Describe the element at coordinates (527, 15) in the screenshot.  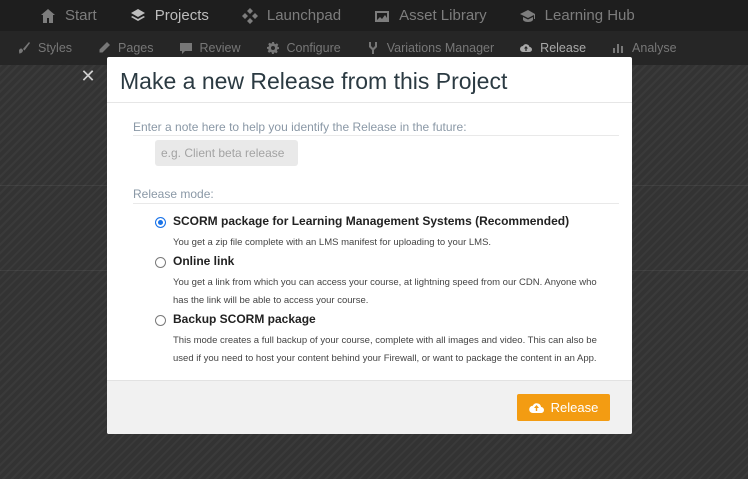
I see `graduation-cap-icon` at that location.